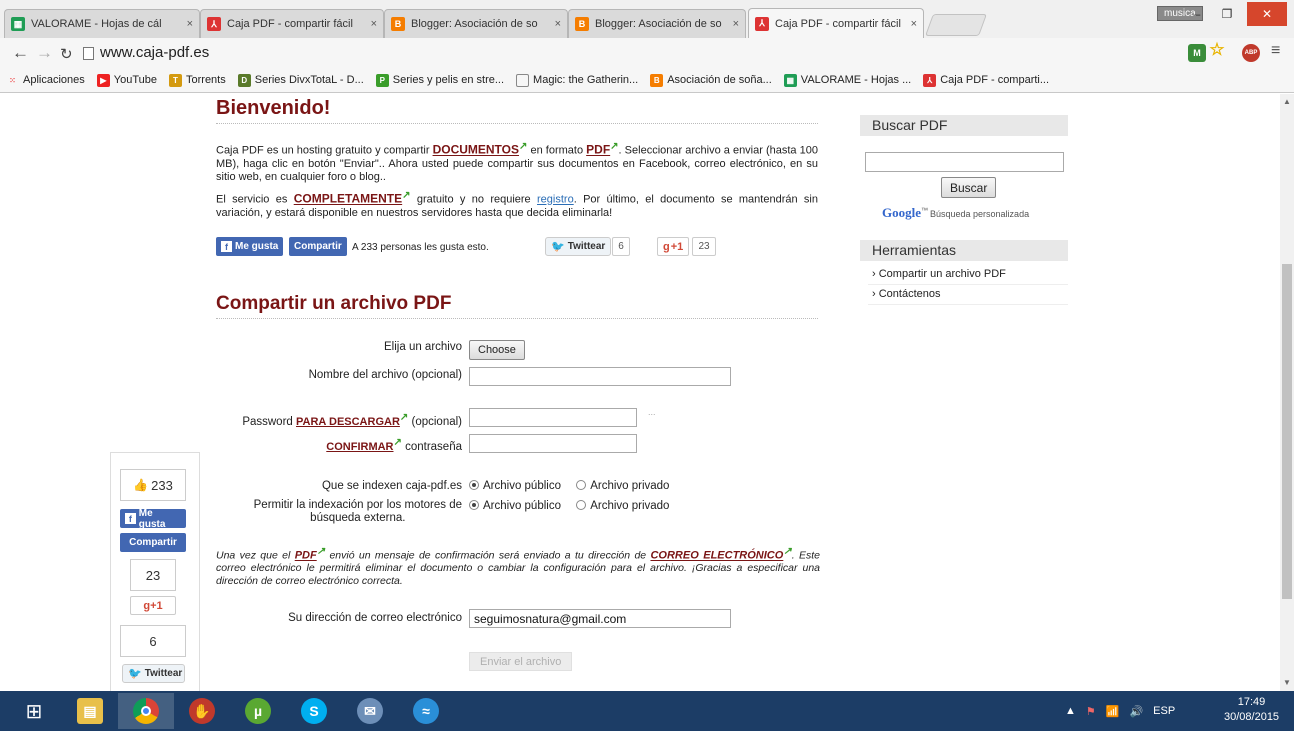 This screenshot has height=731, width=1294. Describe the element at coordinates (153, 605) in the screenshot. I see `float-gplus-button: g +1` at that location.